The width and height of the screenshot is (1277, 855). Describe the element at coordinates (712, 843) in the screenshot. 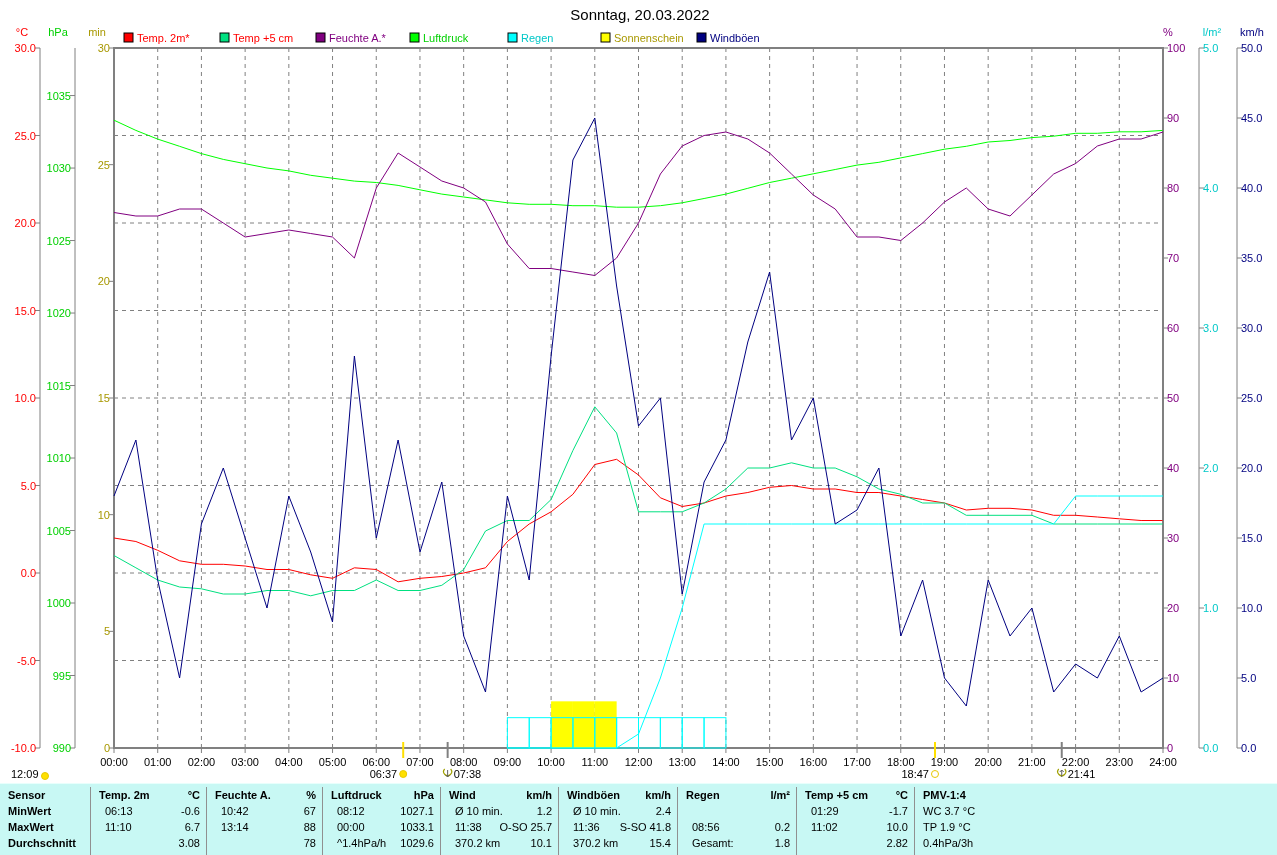

I see `table-cell-text: Gesamt:` at that location.